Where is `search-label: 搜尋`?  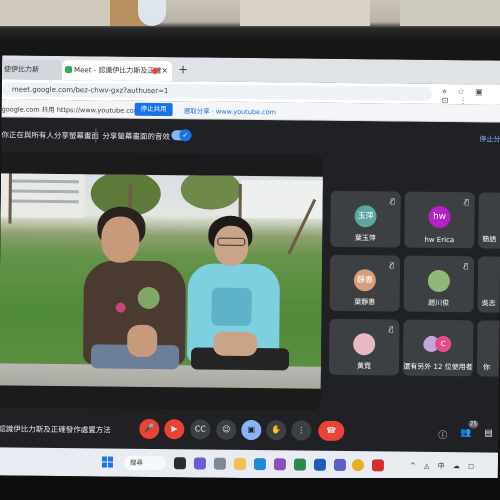
search-label: 搜尋 is located at coordinates (136, 462).